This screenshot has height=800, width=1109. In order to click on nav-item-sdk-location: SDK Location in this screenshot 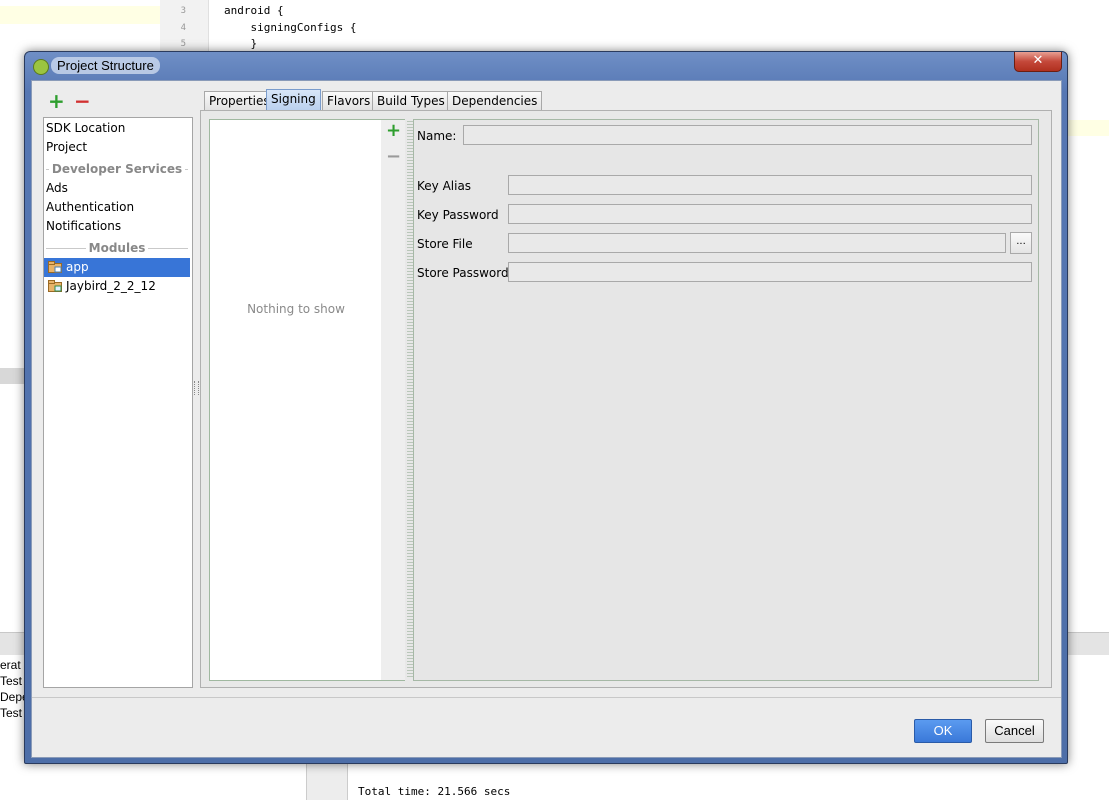, I will do `click(85, 128)`.